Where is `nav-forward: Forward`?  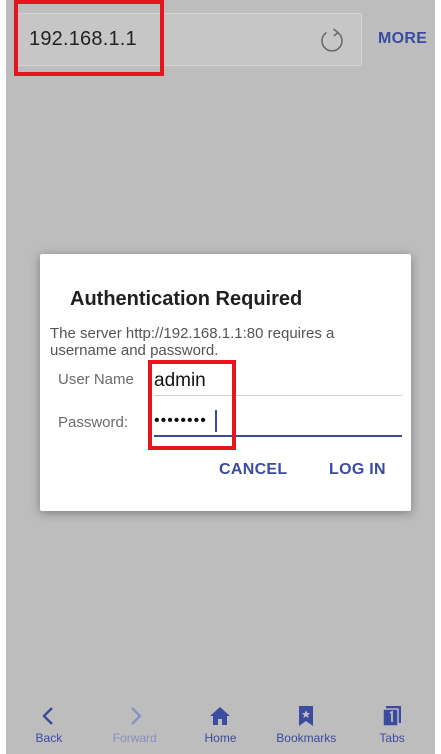
nav-forward: Forward is located at coordinates (135, 726).